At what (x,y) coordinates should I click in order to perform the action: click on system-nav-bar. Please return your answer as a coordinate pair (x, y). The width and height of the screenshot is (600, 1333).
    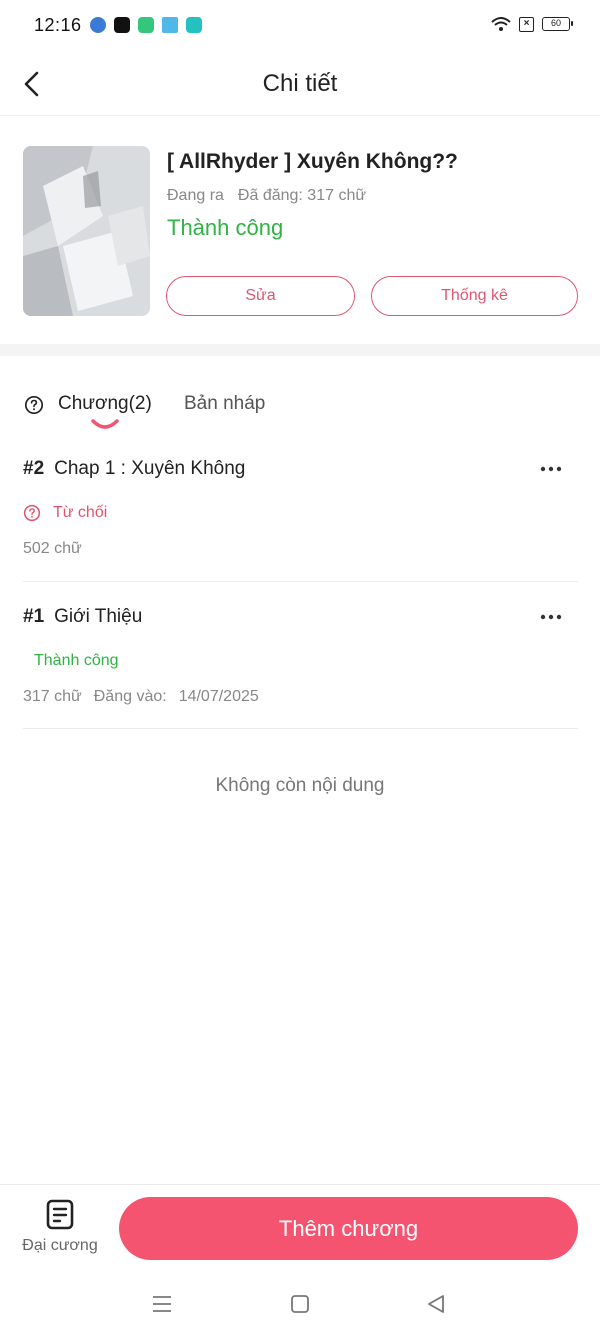
    Looking at the image, I should click on (300, 1304).